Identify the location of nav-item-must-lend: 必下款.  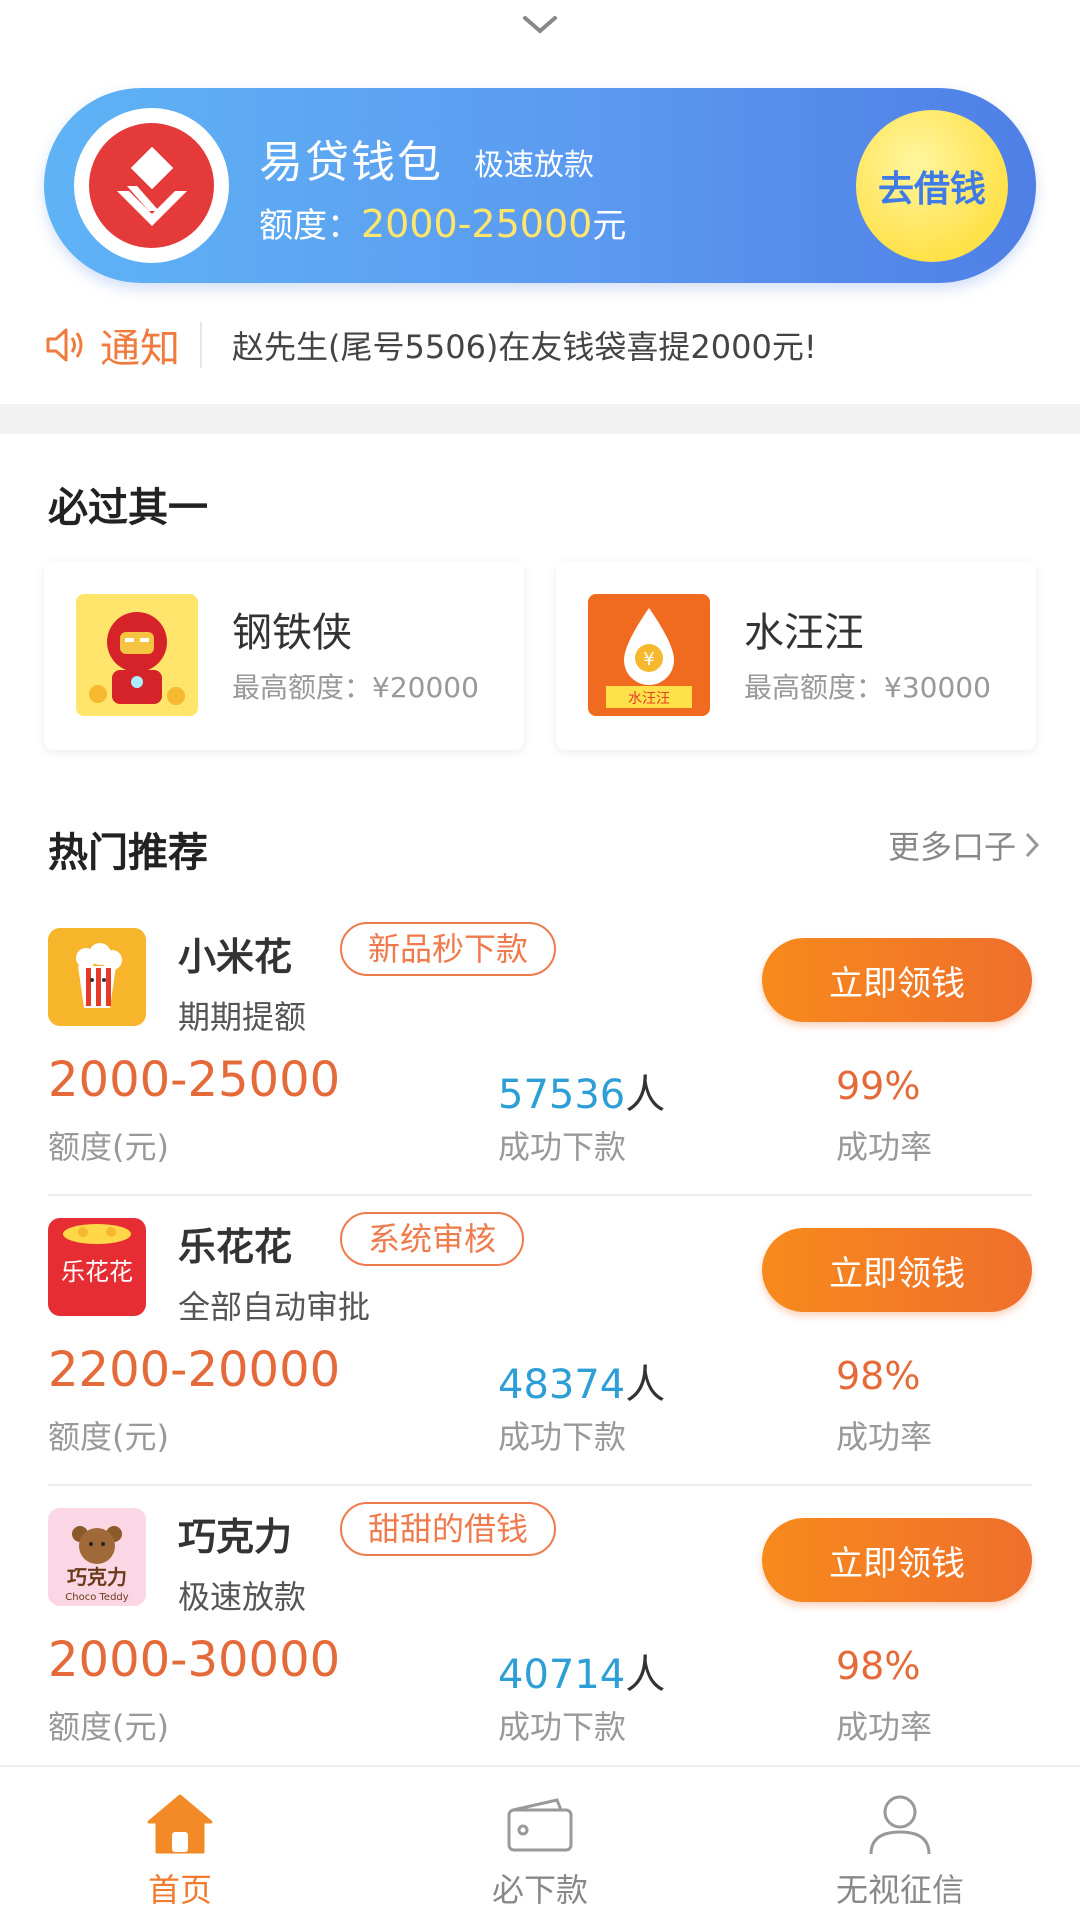
(540, 1843).